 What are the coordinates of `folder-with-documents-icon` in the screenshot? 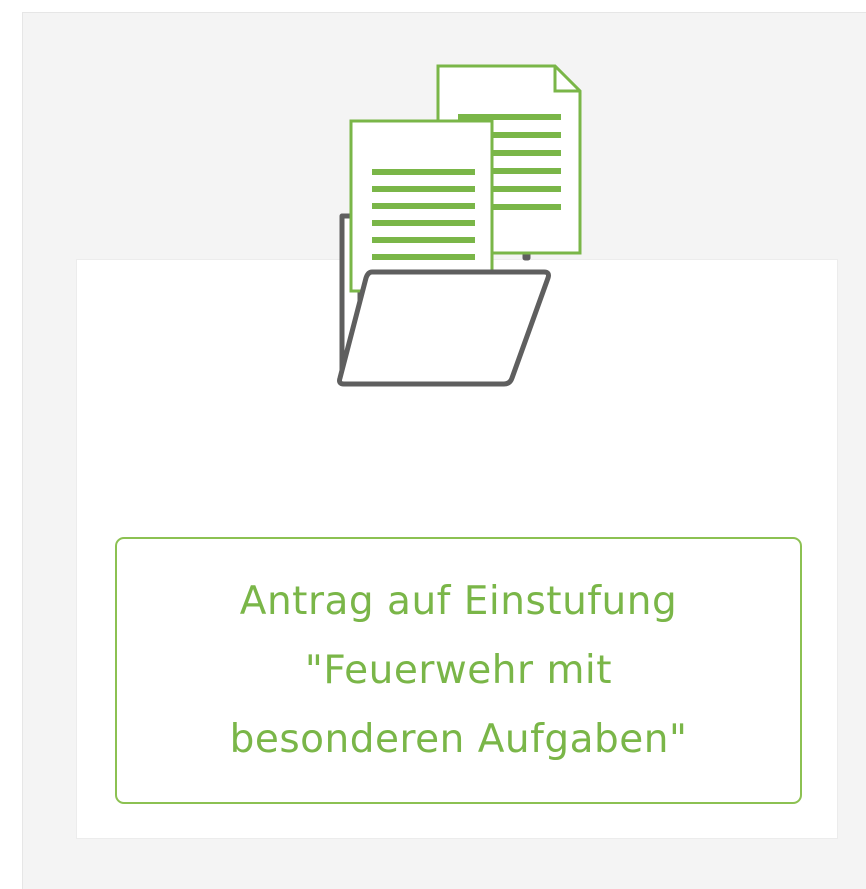 It's located at (460, 228).